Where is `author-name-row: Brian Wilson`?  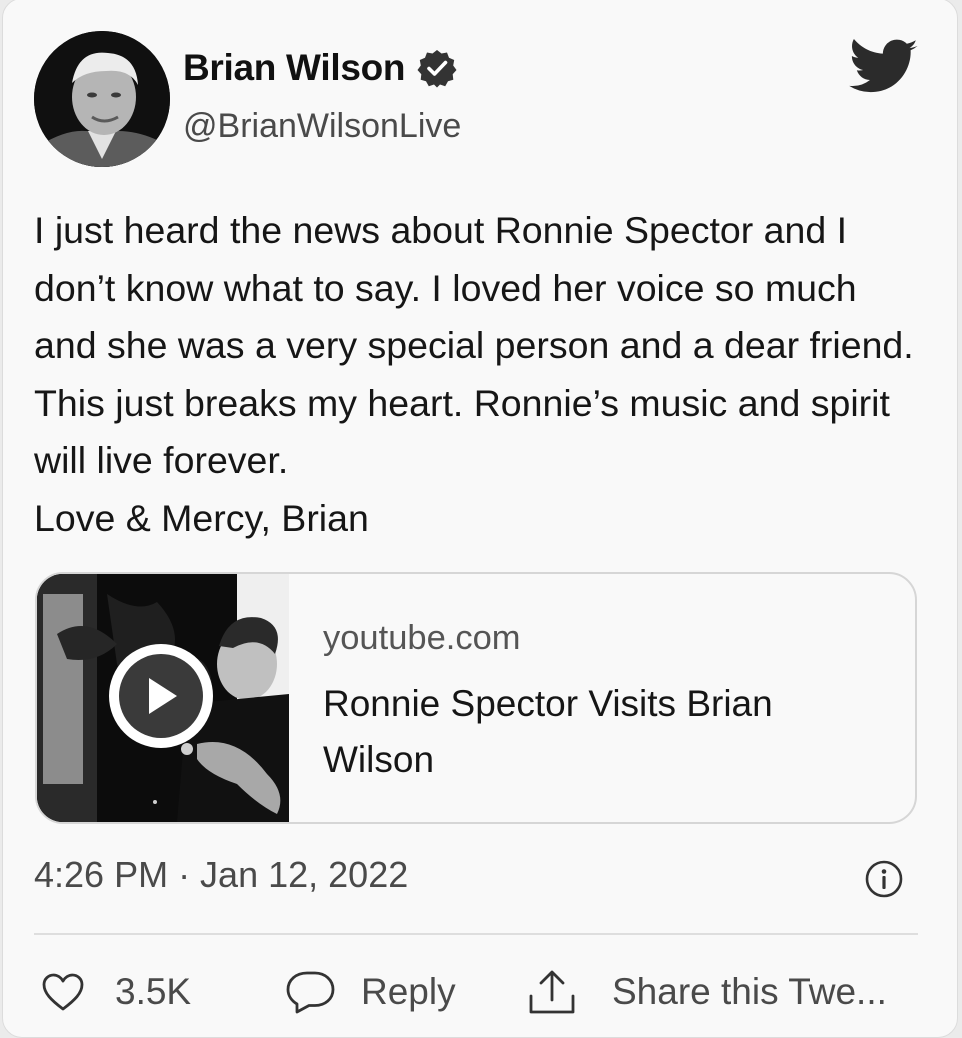 author-name-row: Brian Wilson is located at coordinates (320, 68).